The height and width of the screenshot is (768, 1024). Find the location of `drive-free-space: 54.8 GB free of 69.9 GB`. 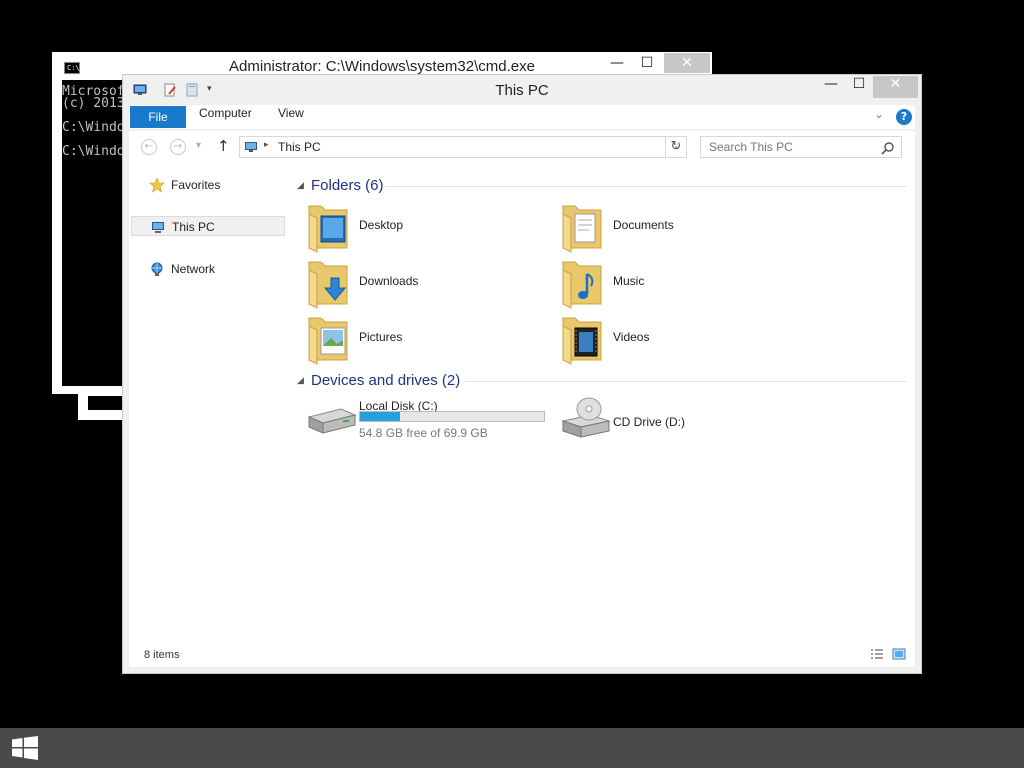

drive-free-space: 54.8 GB free of 69.9 GB is located at coordinates (423, 433).